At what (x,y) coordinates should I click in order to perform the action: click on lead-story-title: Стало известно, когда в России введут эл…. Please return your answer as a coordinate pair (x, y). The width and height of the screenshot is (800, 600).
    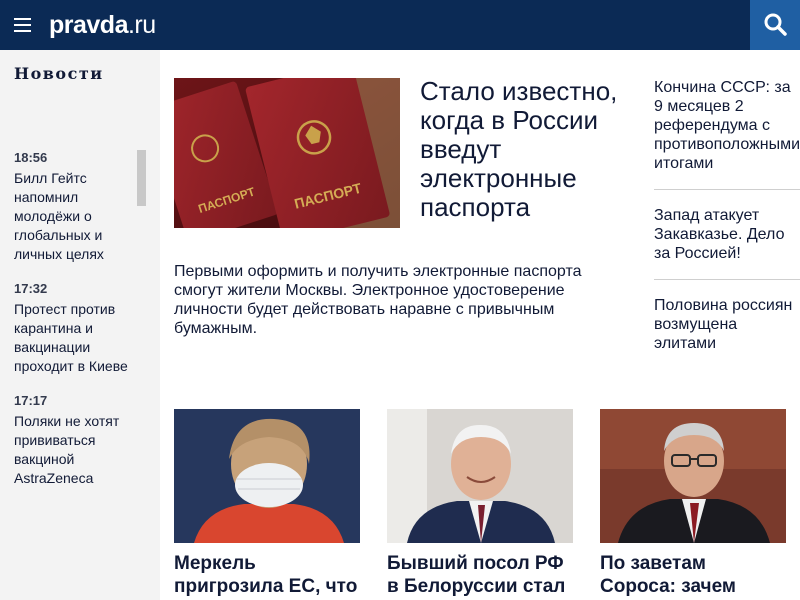
    Looking at the image, I should click on (527, 149).